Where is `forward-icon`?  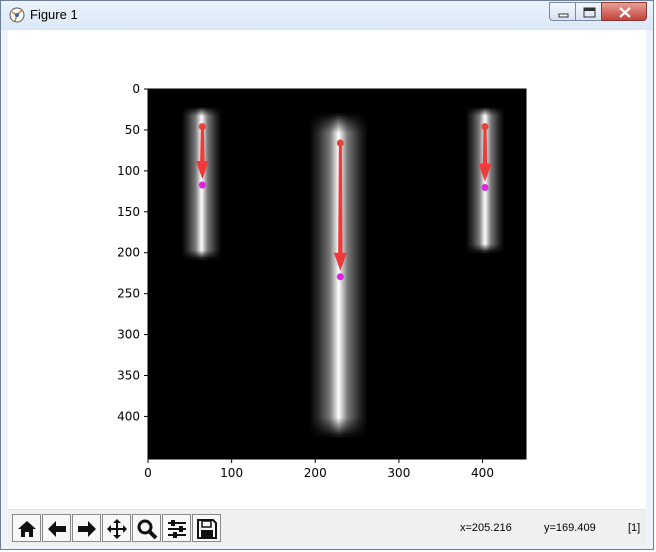
forward-icon is located at coordinates (87, 529).